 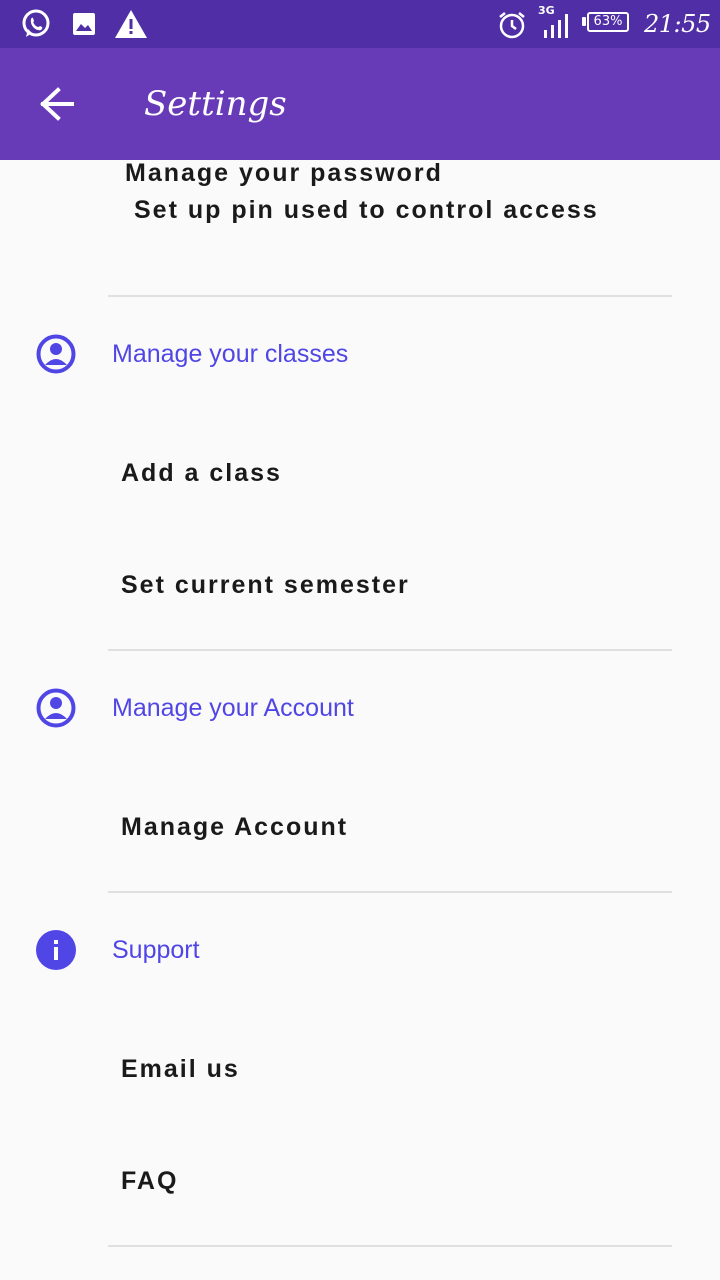 I want to click on info-icon, so click(x=56, y=950).